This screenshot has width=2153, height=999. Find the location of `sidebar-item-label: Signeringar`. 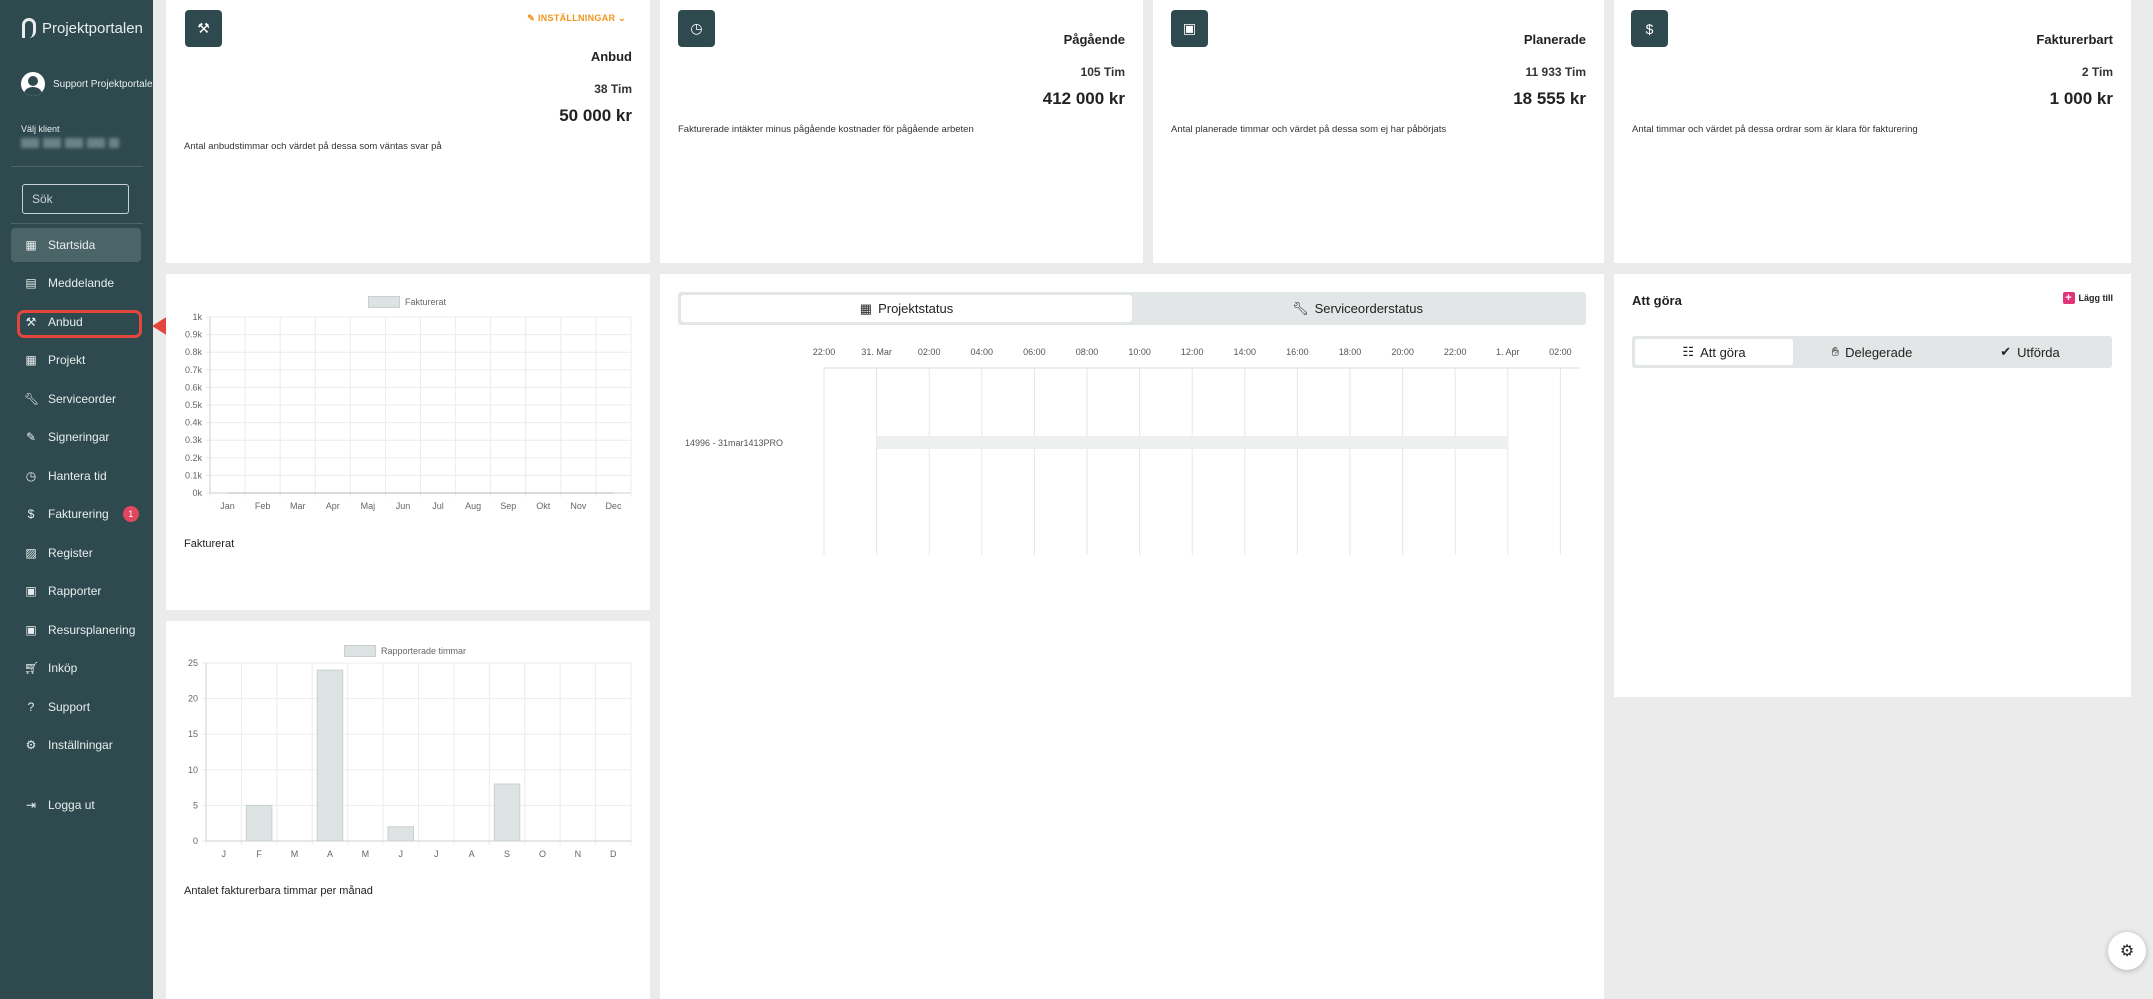

sidebar-item-label: Signeringar is located at coordinates (79, 437).